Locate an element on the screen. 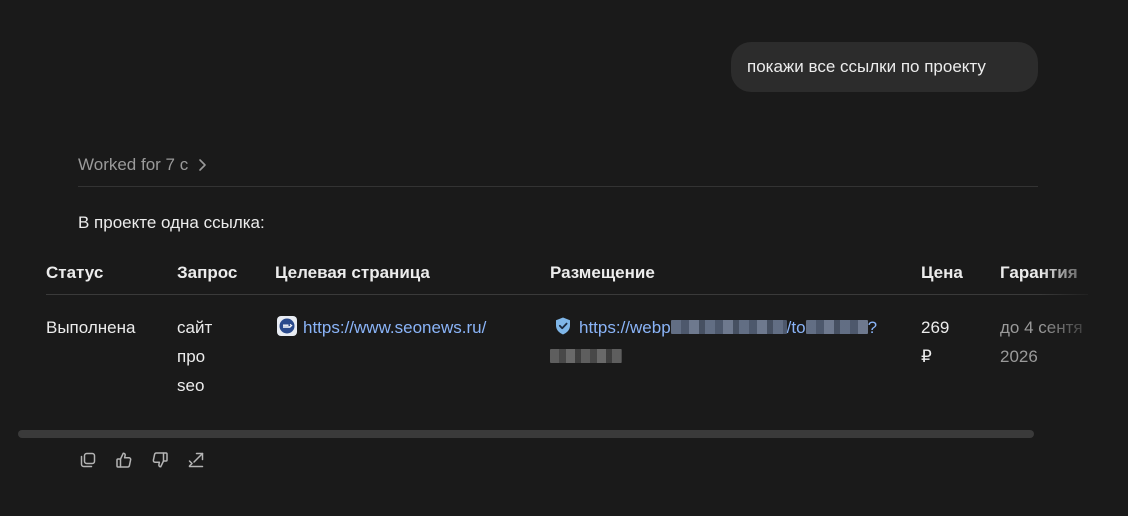  price-value: 269 is located at coordinates (935, 327).